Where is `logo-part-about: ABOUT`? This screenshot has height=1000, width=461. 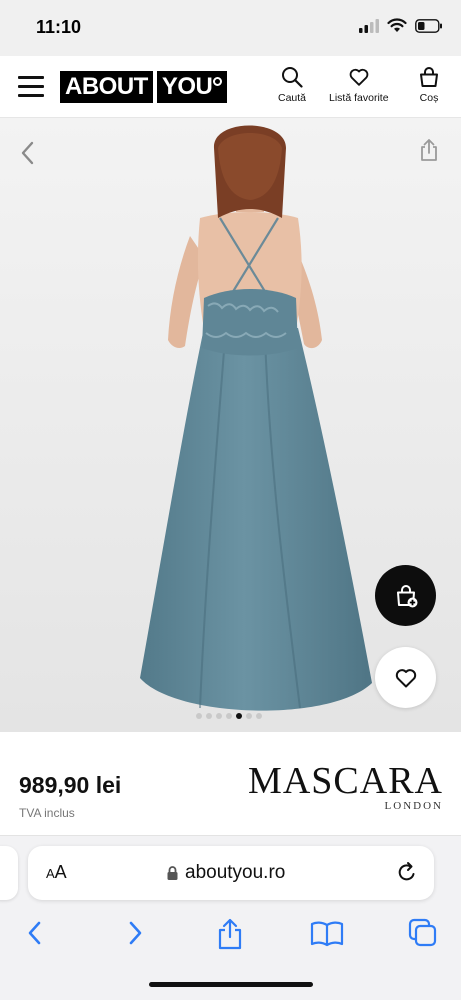
logo-part-about: ABOUT is located at coordinates (106, 87).